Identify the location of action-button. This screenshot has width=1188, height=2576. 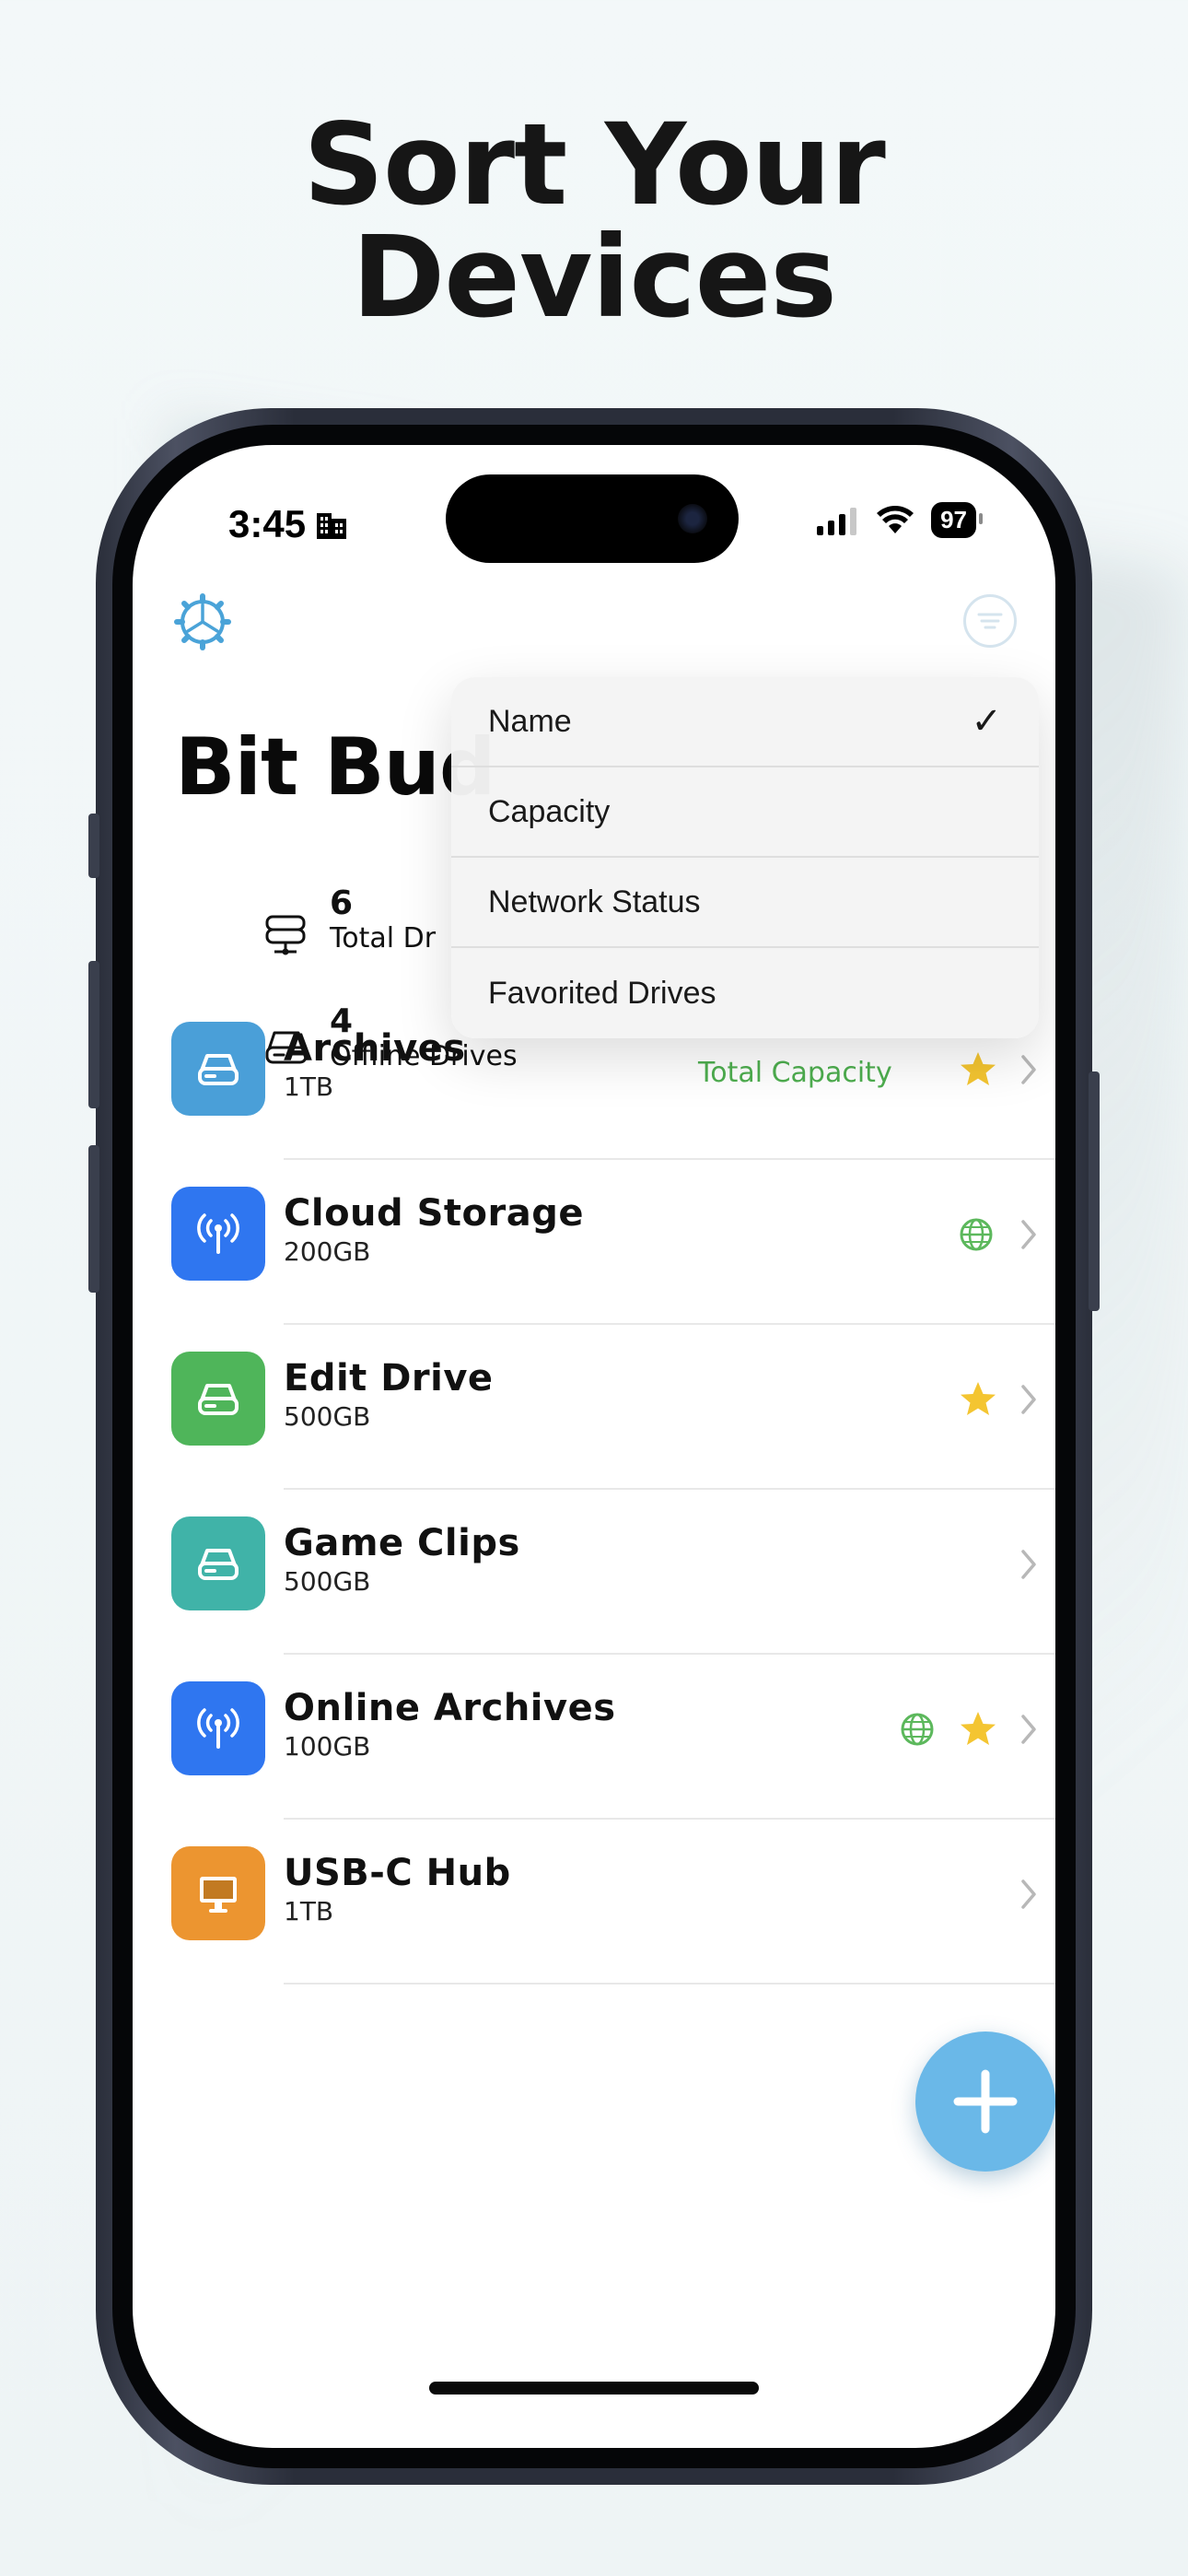
(93, 846).